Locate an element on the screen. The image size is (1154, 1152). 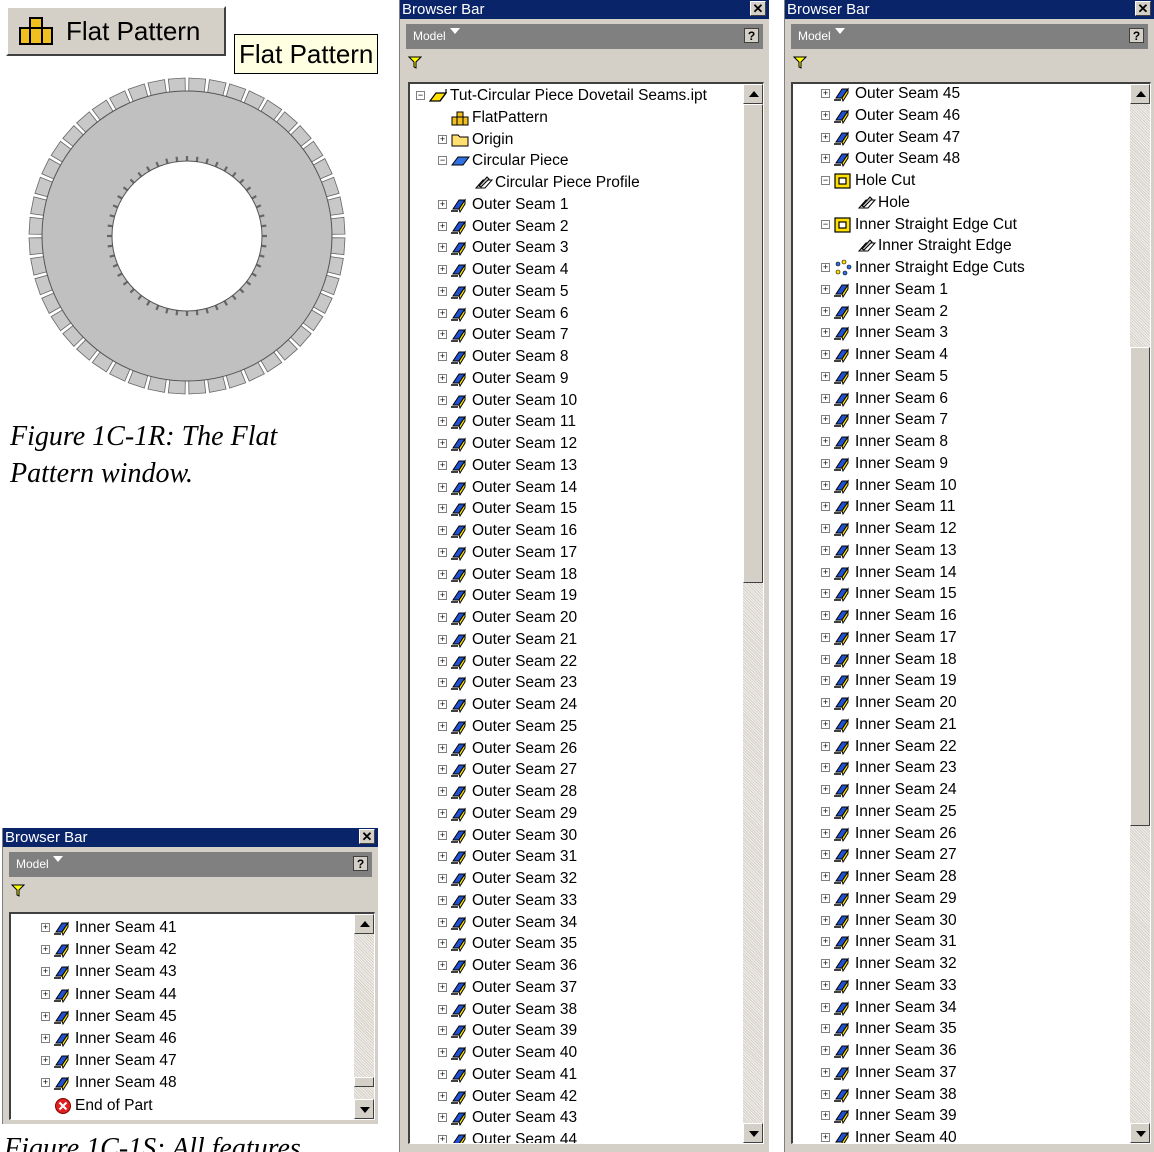
tree-row: + Inner Seam 33 is located at coordinates (961, 986).